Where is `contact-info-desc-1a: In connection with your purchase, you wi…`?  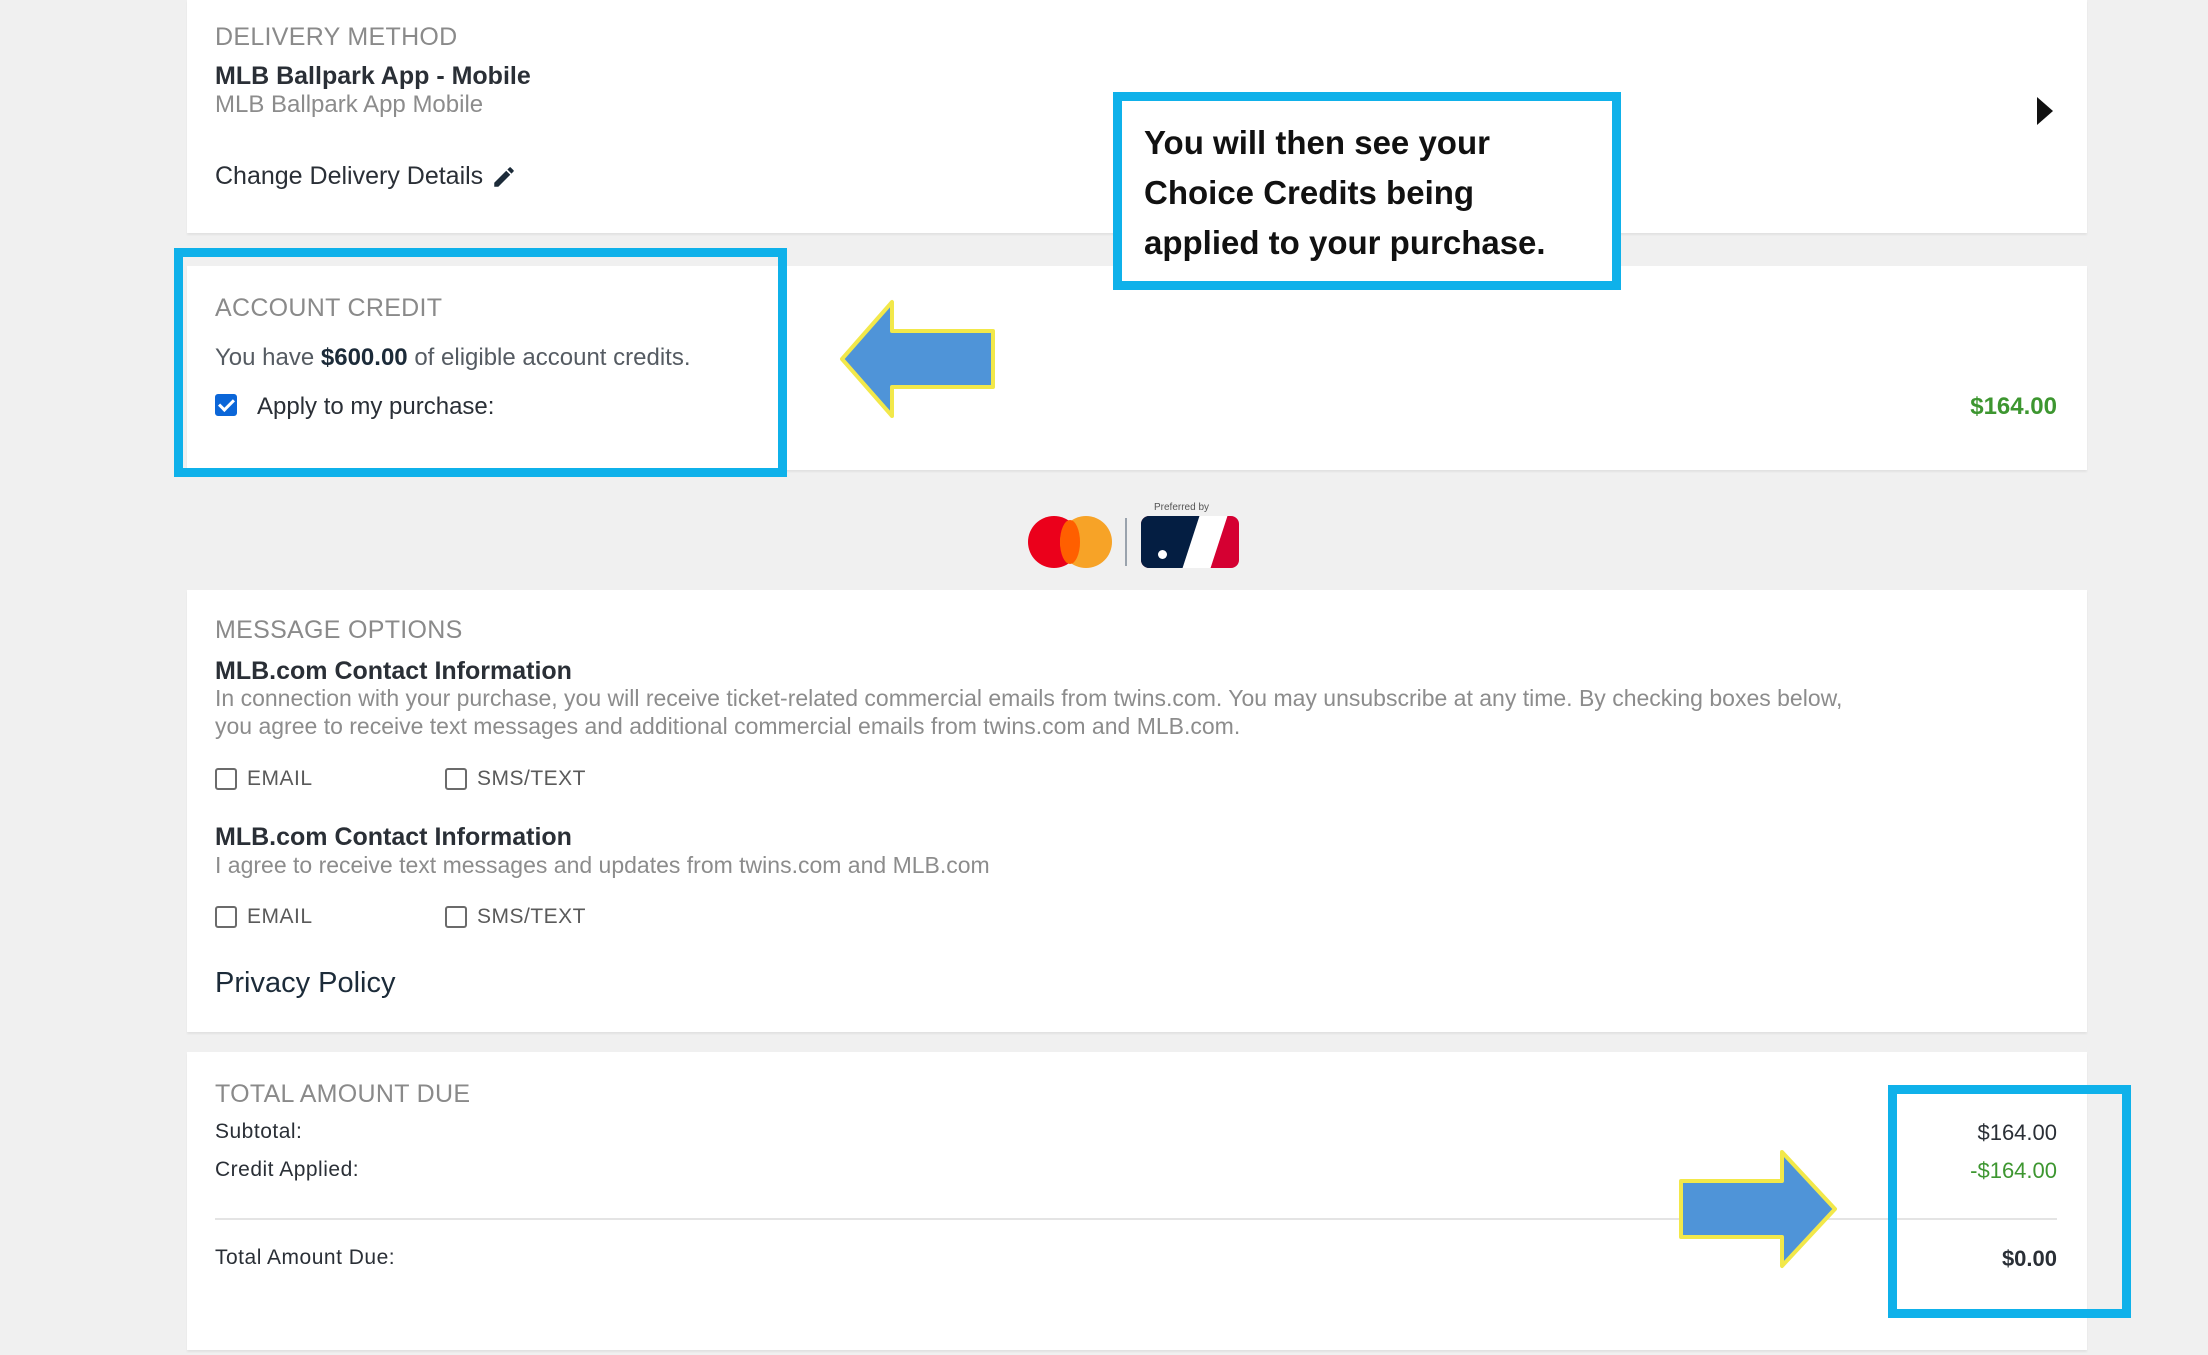
contact-info-desc-1a: In connection with your purchase, you wi… is located at coordinates (1029, 698).